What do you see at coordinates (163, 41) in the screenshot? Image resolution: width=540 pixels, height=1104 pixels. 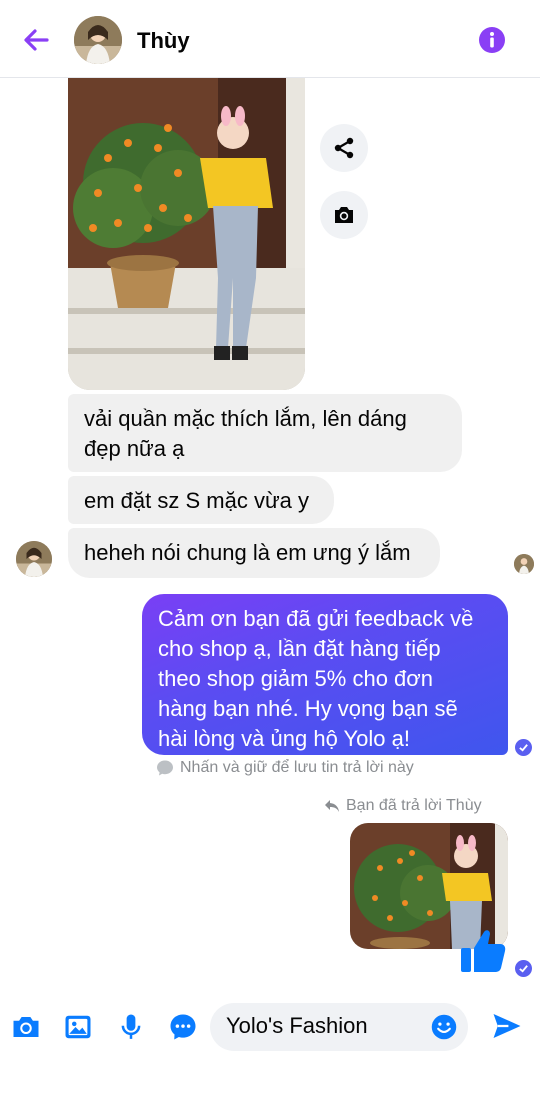 I see `contact-name: Thùy` at bounding box center [163, 41].